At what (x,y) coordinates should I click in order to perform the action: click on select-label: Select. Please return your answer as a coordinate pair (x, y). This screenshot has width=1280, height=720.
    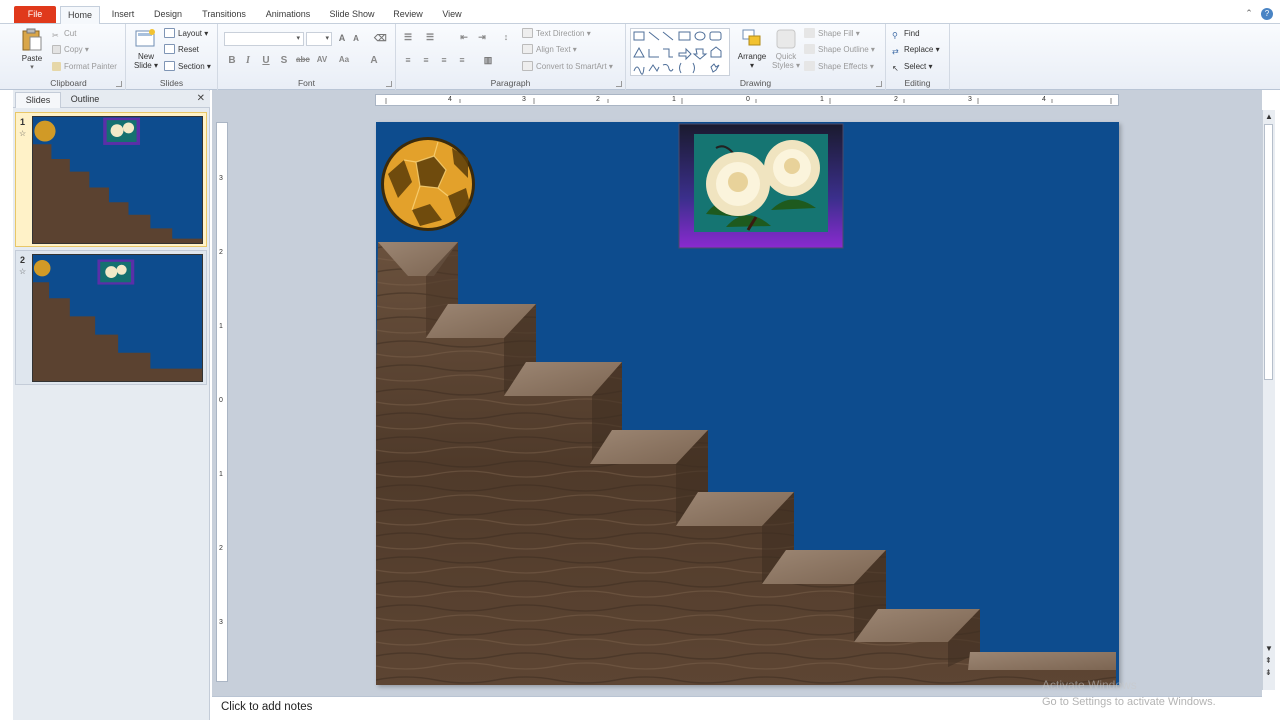
    Looking at the image, I should click on (915, 66).